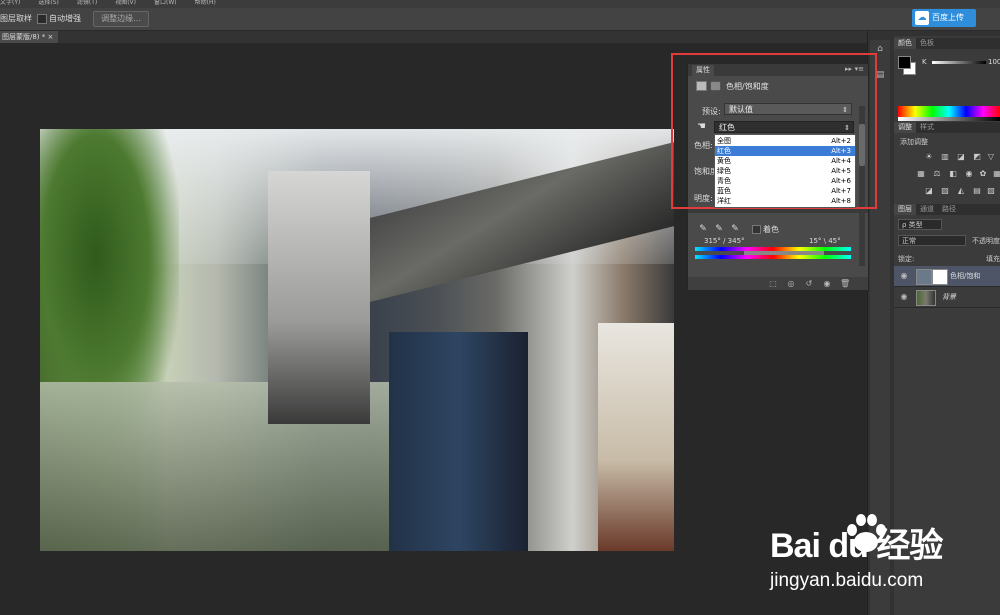 Image resolution: width=1000 pixels, height=615 pixels. I want to click on range-right-value: 15° \ 45°, so click(825, 241).